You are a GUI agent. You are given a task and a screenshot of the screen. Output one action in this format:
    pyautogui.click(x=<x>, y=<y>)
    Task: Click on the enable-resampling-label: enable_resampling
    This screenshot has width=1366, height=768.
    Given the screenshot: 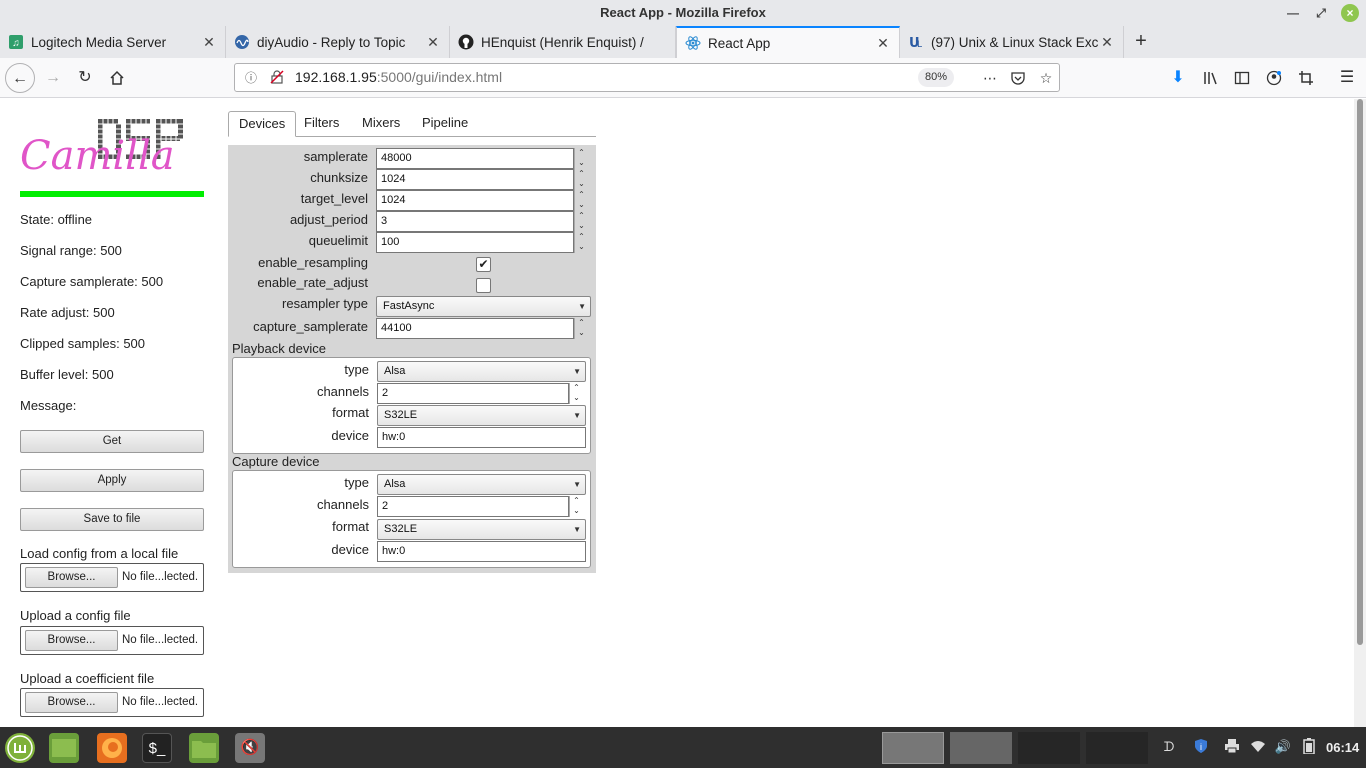 What is the action you would take?
    pyautogui.click(x=313, y=262)
    